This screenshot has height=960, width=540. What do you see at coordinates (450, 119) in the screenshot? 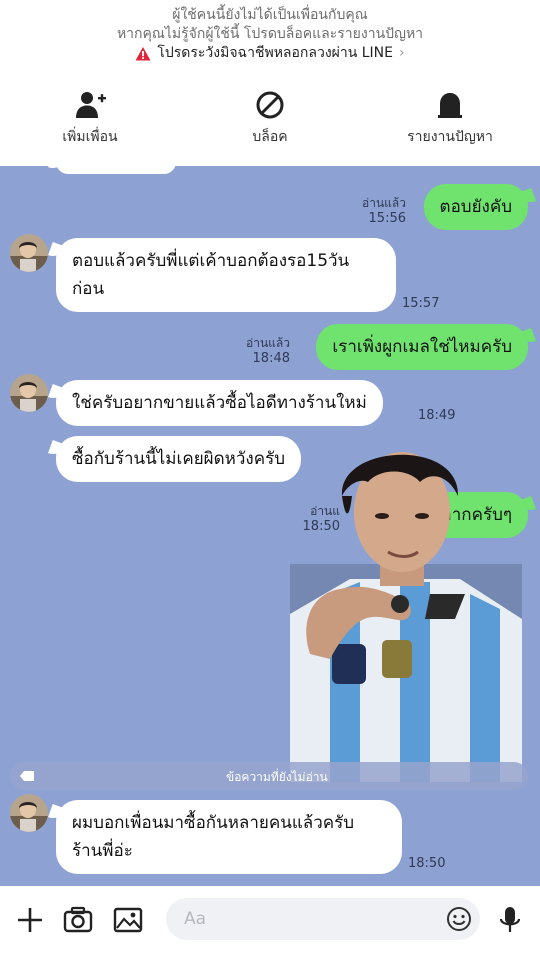
I see `report-button: รายงานปัญหา` at bounding box center [450, 119].